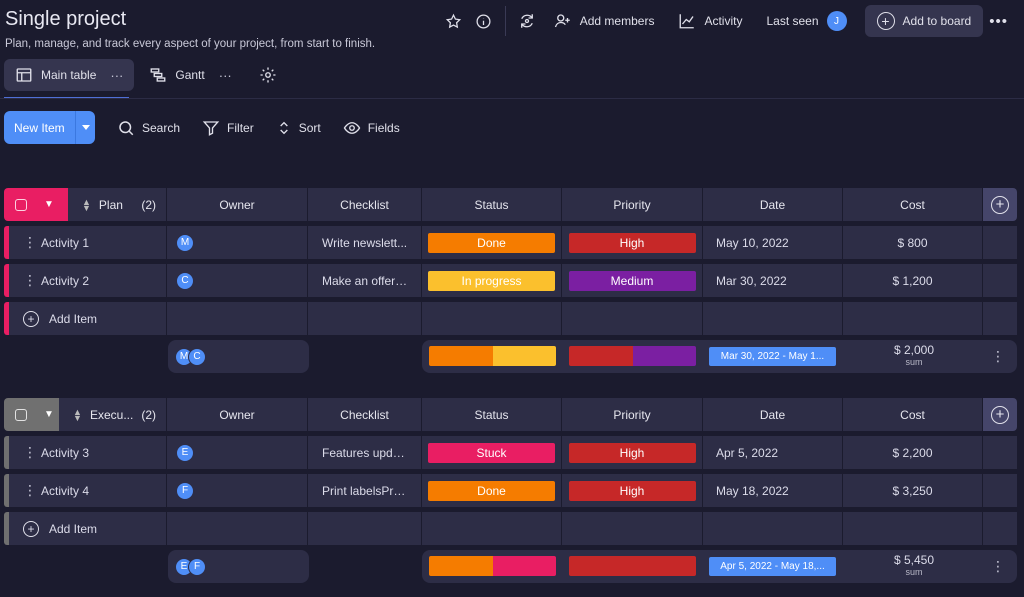 The width and height of the screenshot is (1024, 597). What do you see at coordinates (998, 21) in the screenshot?
I see `more-options-icon: •••` at bounding box center [998, 21].